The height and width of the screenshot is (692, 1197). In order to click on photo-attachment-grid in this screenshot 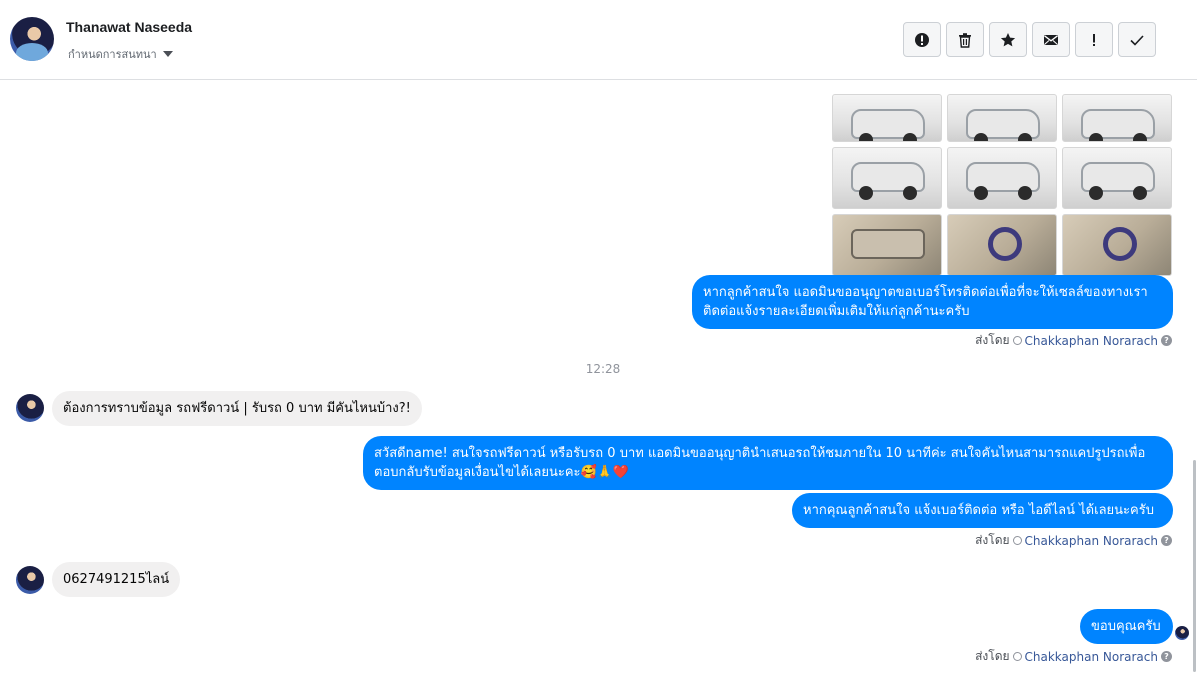, I will do `click(1002, 178)`.